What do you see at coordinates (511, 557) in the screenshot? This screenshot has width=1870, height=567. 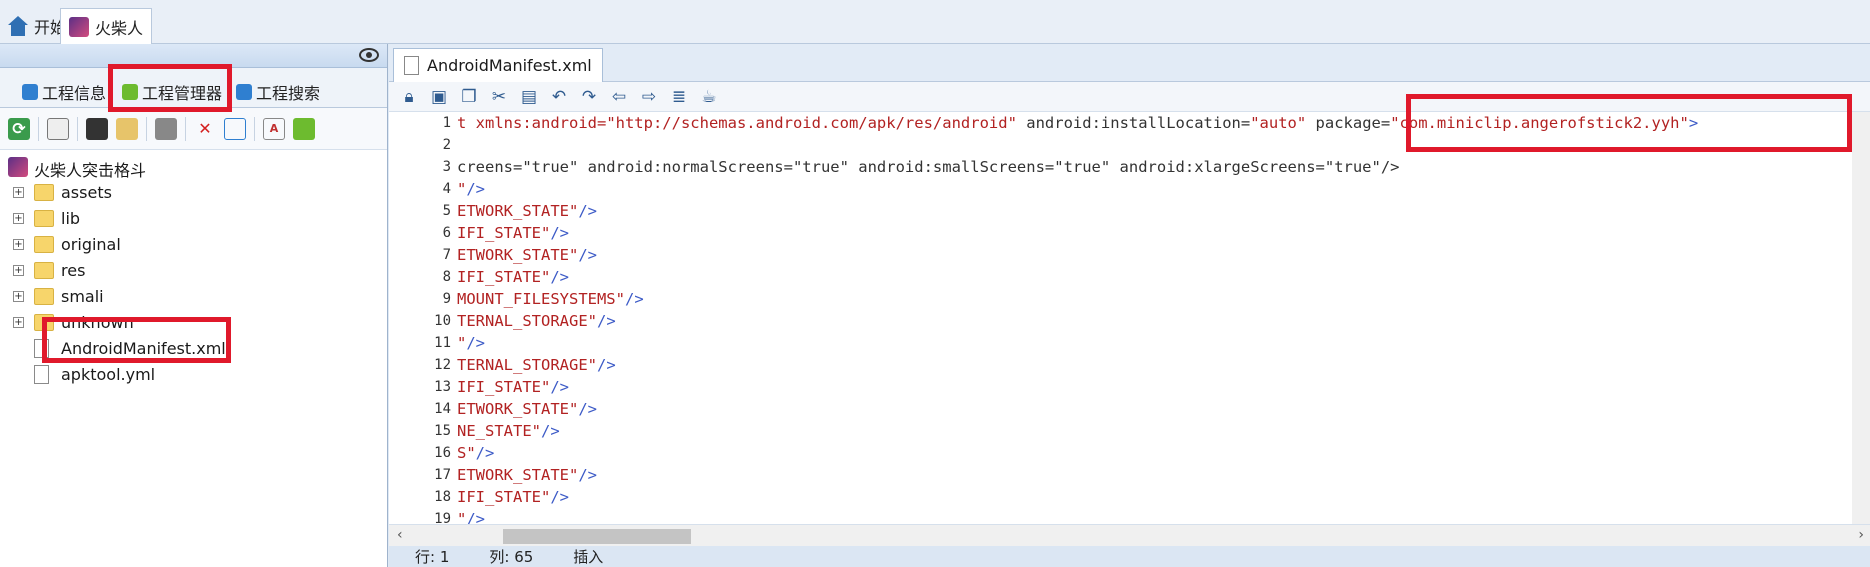 I see `status-column: 列: 65` at bounding box center [511, 557].